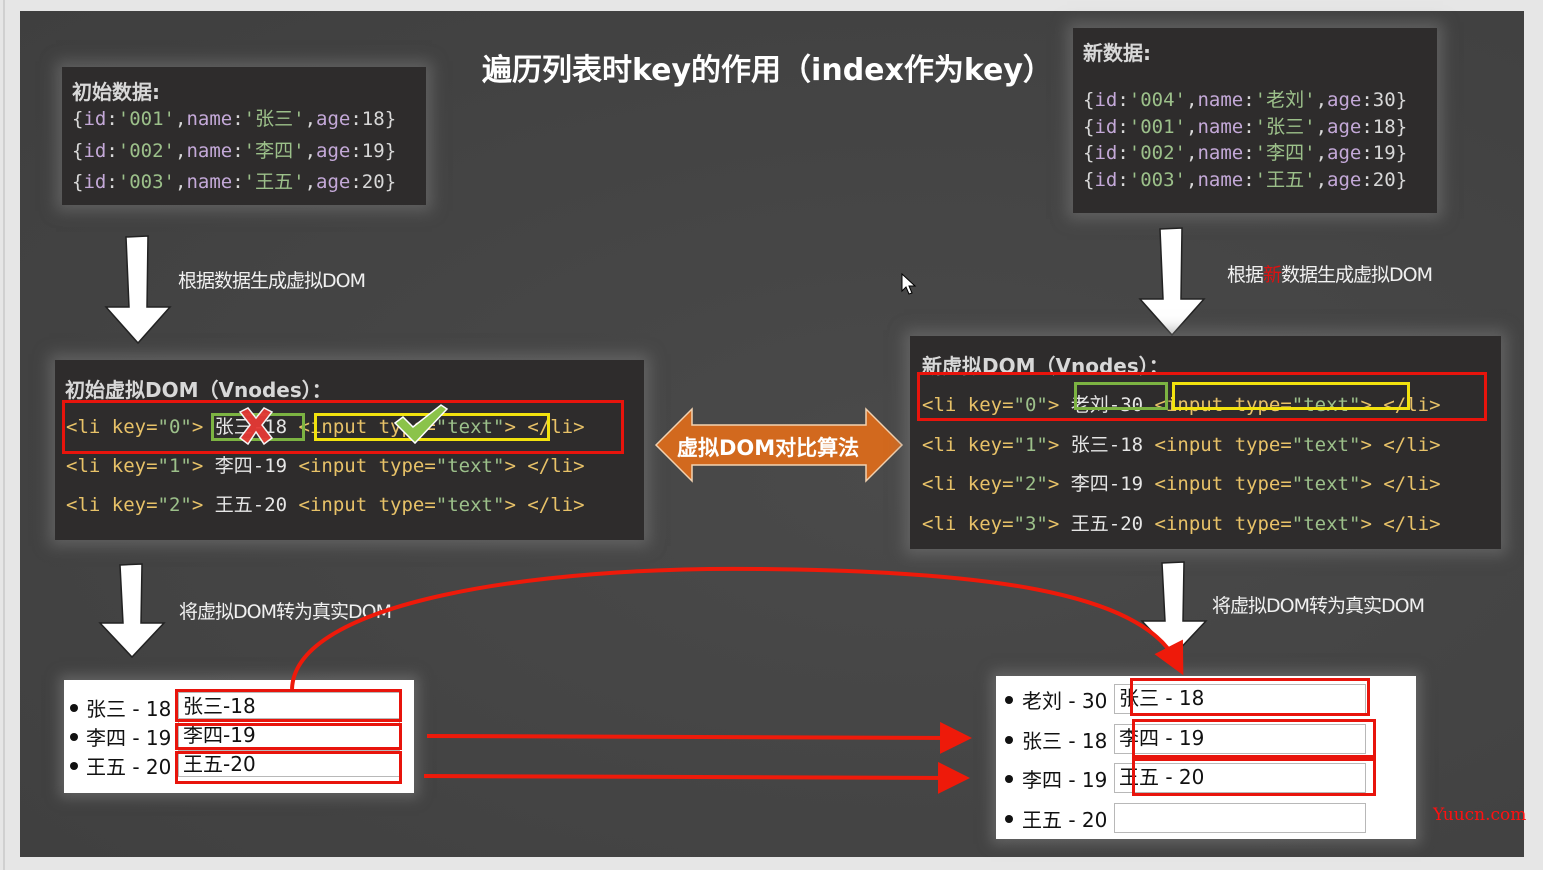 The height and width of the screenshot is (870, 1543). What do you see at coordinates (696, 777) in the screenshot?
I see `mapping-arrow-row3` at bounding box center [696, 777].